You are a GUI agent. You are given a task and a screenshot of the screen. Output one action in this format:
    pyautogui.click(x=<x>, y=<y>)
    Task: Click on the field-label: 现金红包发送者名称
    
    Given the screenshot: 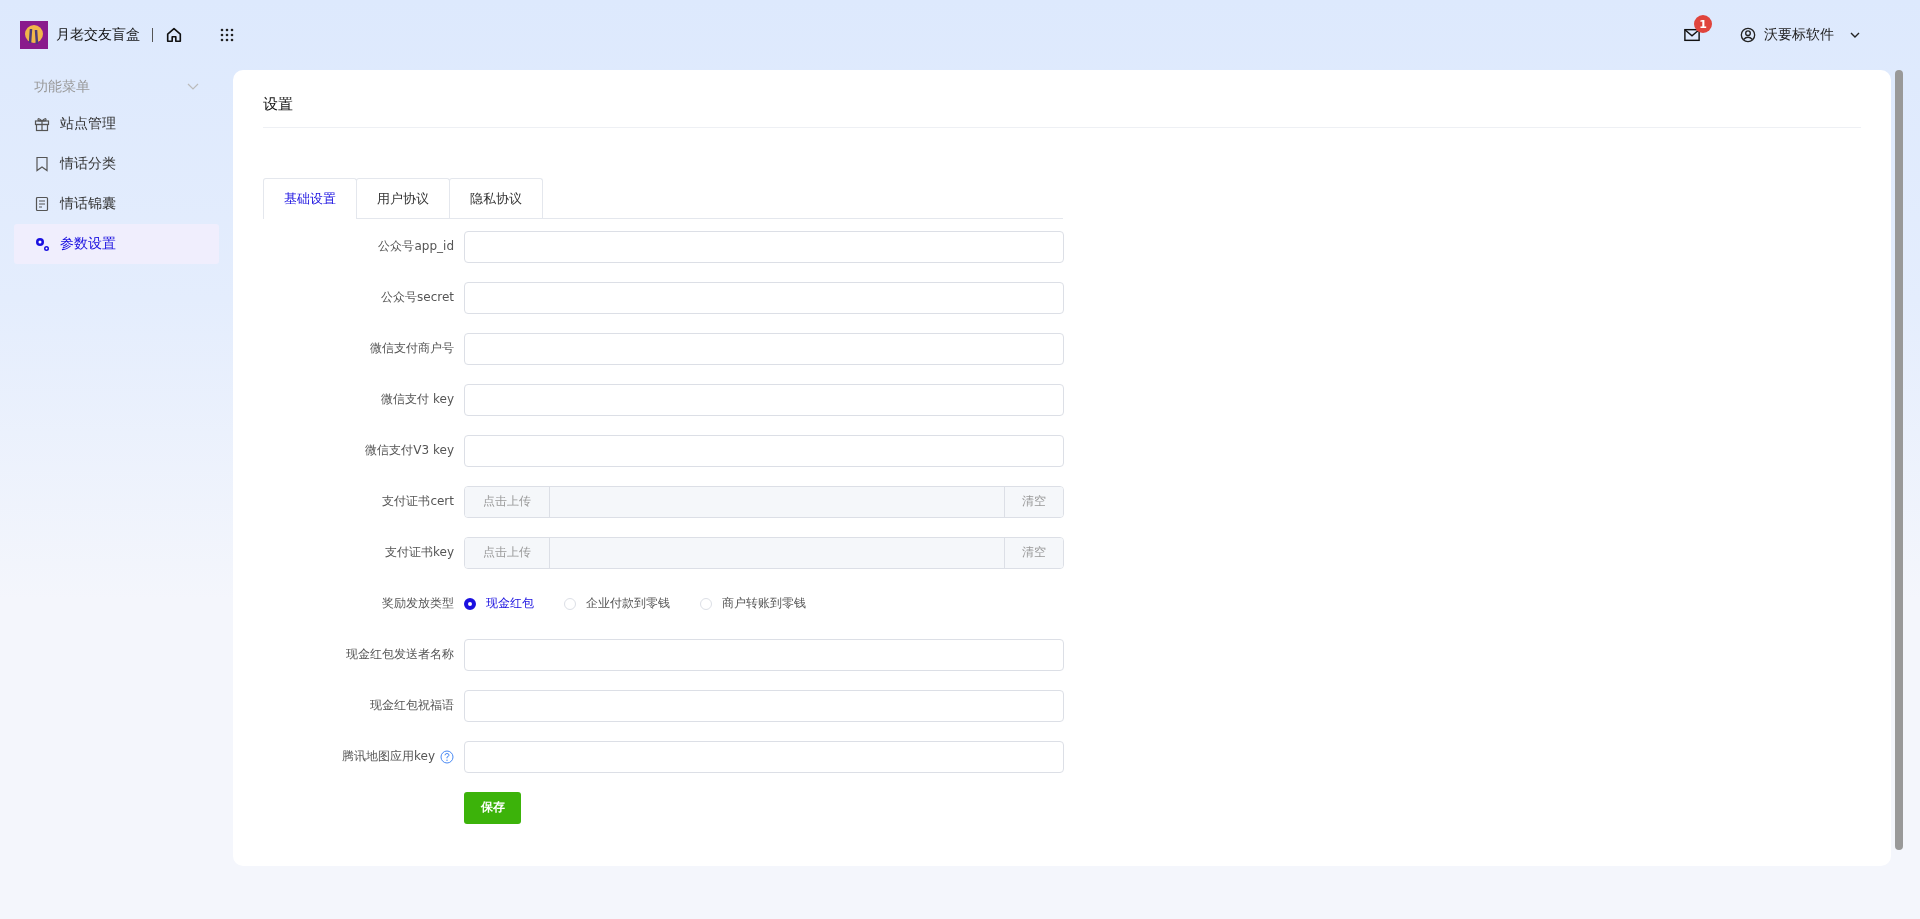 What is the action you would take?
    pyautogui.click(x=400, y=654)
    